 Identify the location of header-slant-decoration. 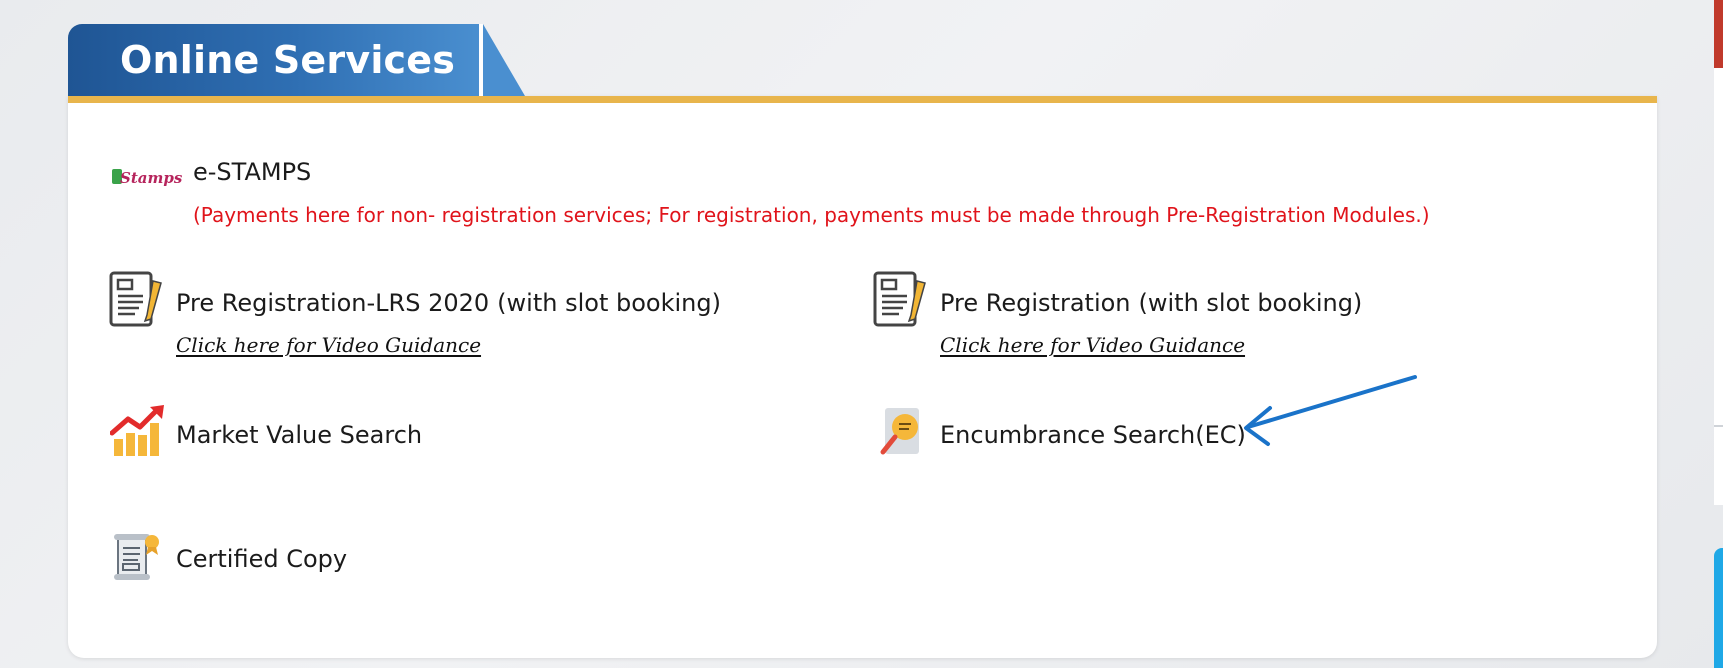
(504, 60).